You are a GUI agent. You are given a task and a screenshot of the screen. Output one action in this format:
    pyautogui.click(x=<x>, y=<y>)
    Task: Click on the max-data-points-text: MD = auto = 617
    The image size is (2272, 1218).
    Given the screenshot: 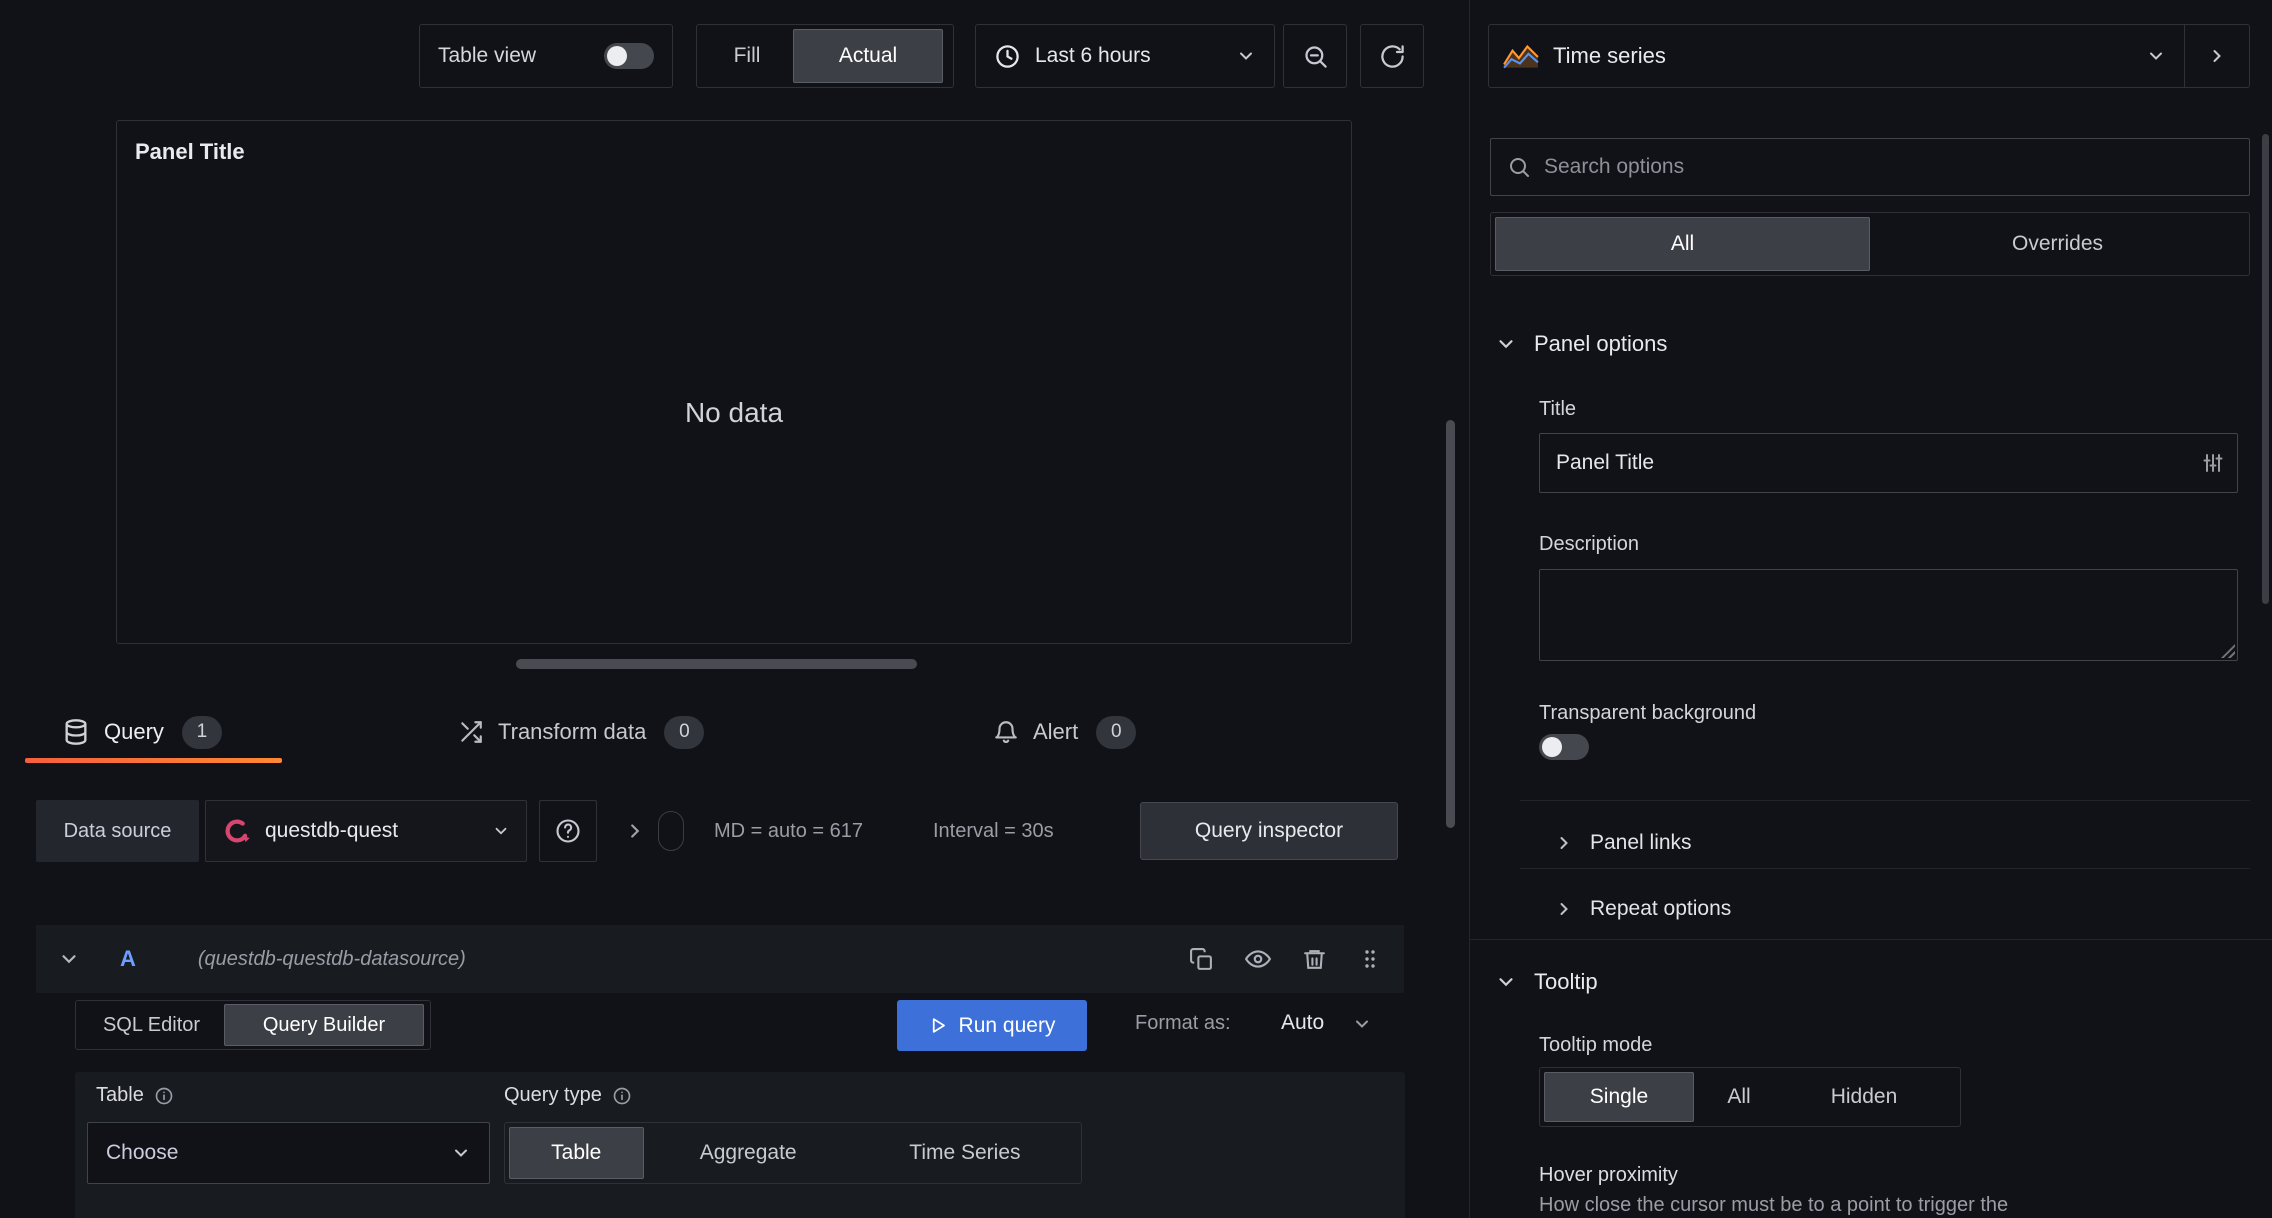 What is the action you would take?
    pyautogui.click(x=788, y=830)
    